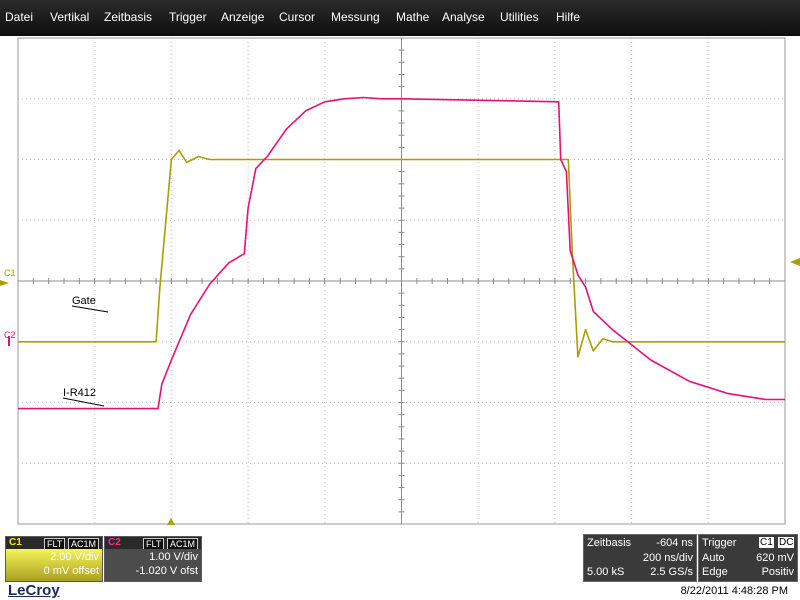  I want to click on c1-name: C1, so click(15, 542).